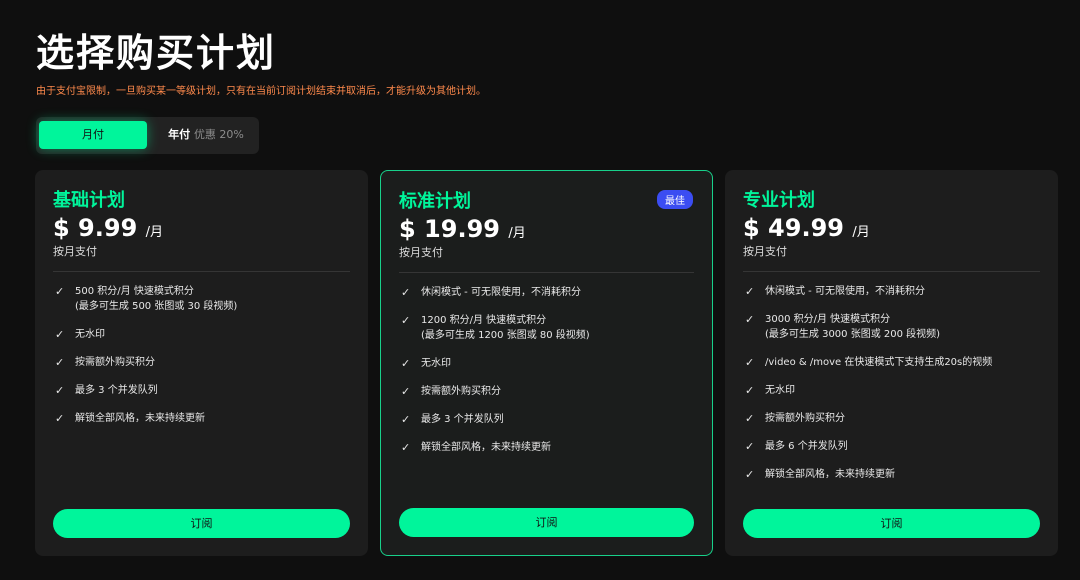 This screenshot has width=1080, height=580. I want to click on feature-text: 最多 6 个并发队列, so click(806, 446).